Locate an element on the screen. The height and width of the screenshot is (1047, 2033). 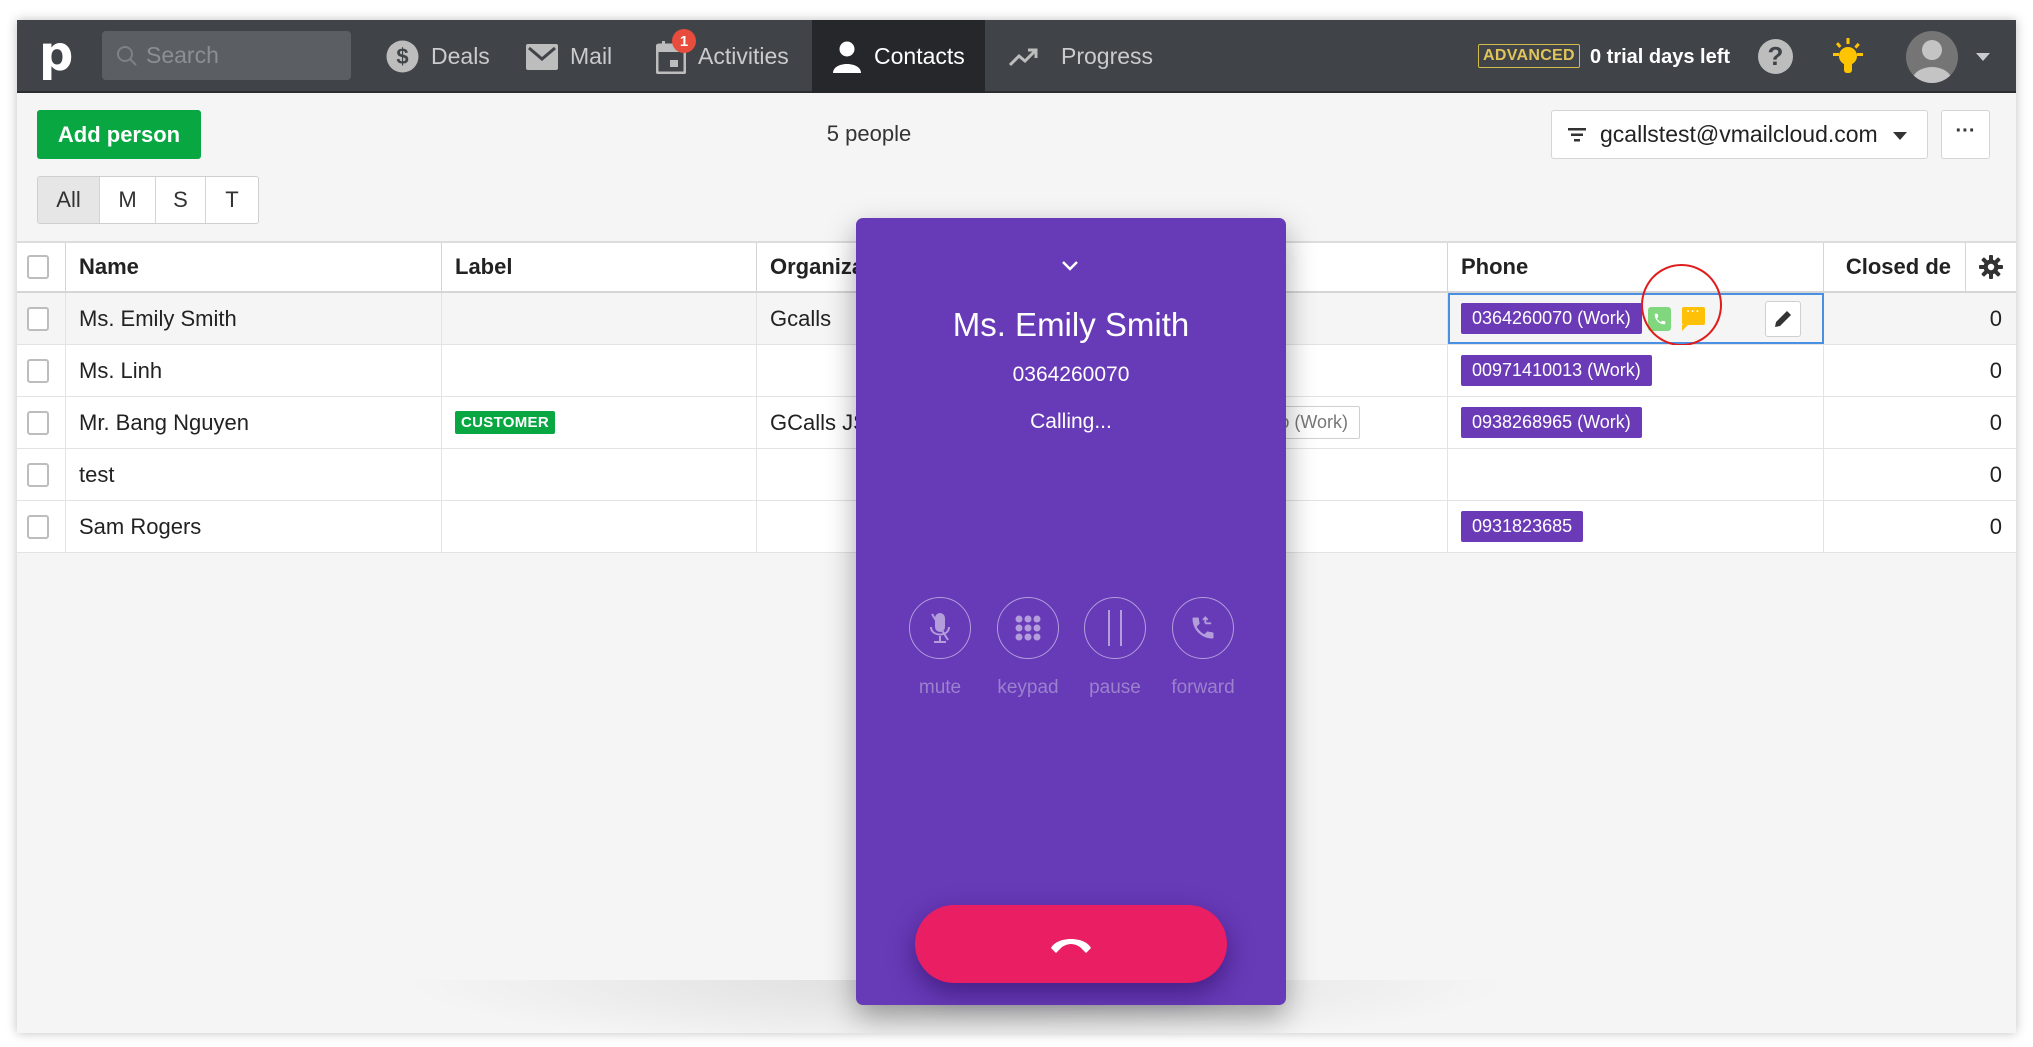
nav-progress-label: Progress is located at coordinates (1107, 56).